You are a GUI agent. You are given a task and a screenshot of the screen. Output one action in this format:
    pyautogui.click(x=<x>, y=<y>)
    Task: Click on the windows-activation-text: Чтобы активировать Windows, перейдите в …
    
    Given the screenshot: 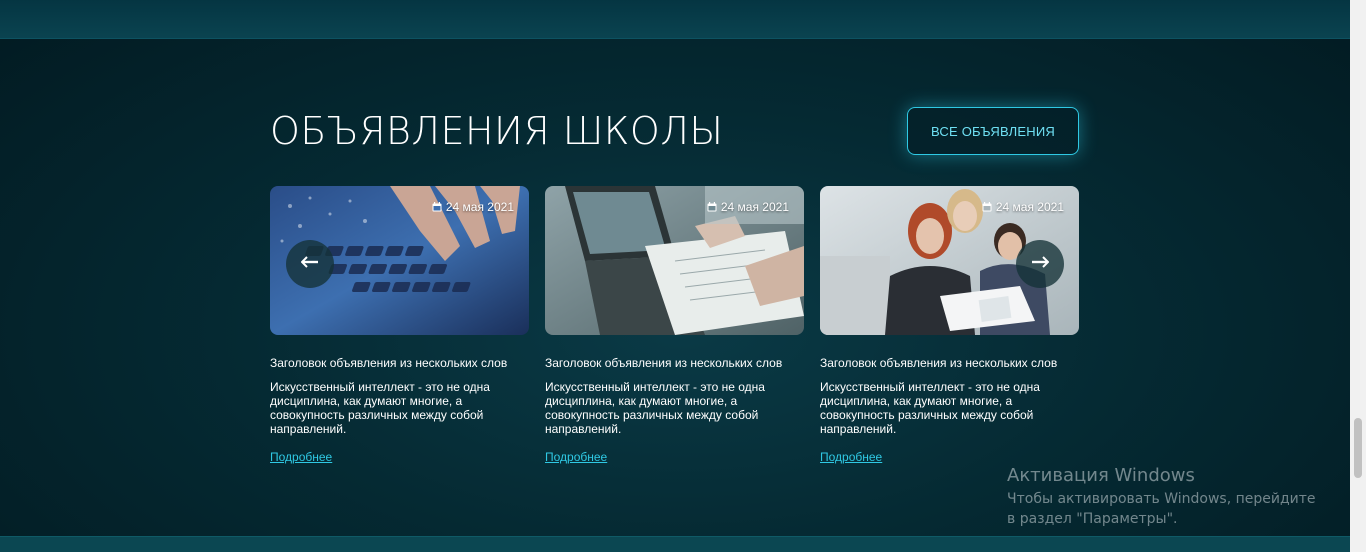 What is the action you would take?
    pyautogui.click(x=1161, y=509)
    